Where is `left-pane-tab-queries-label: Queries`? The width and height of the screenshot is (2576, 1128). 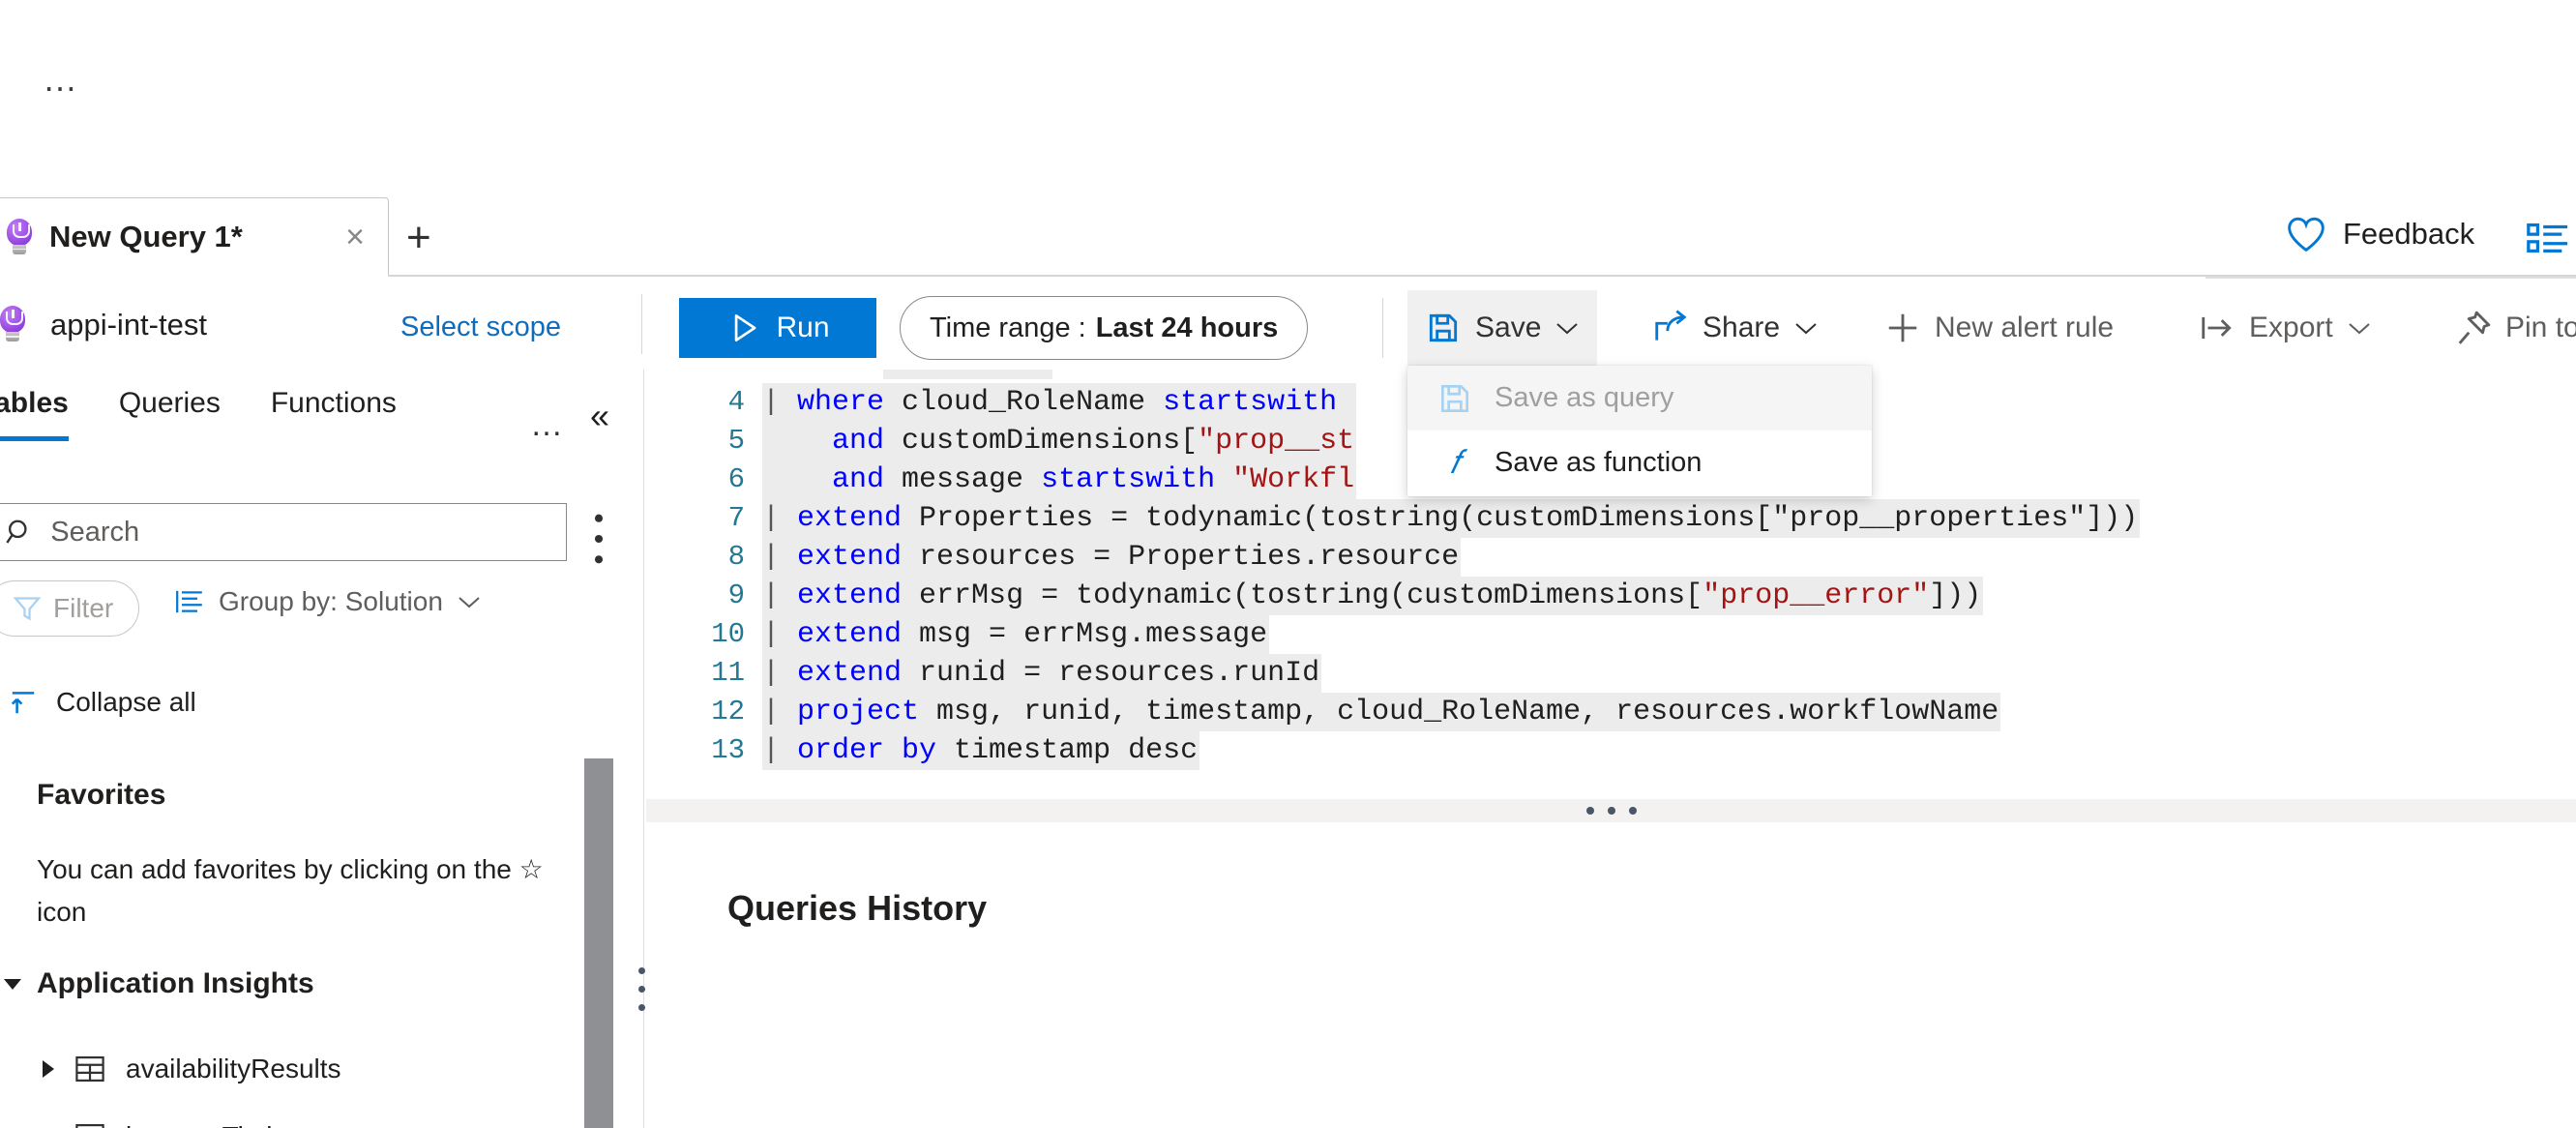
left-pane-tab-queries-label: Queries is located at coordinates (169, 403).